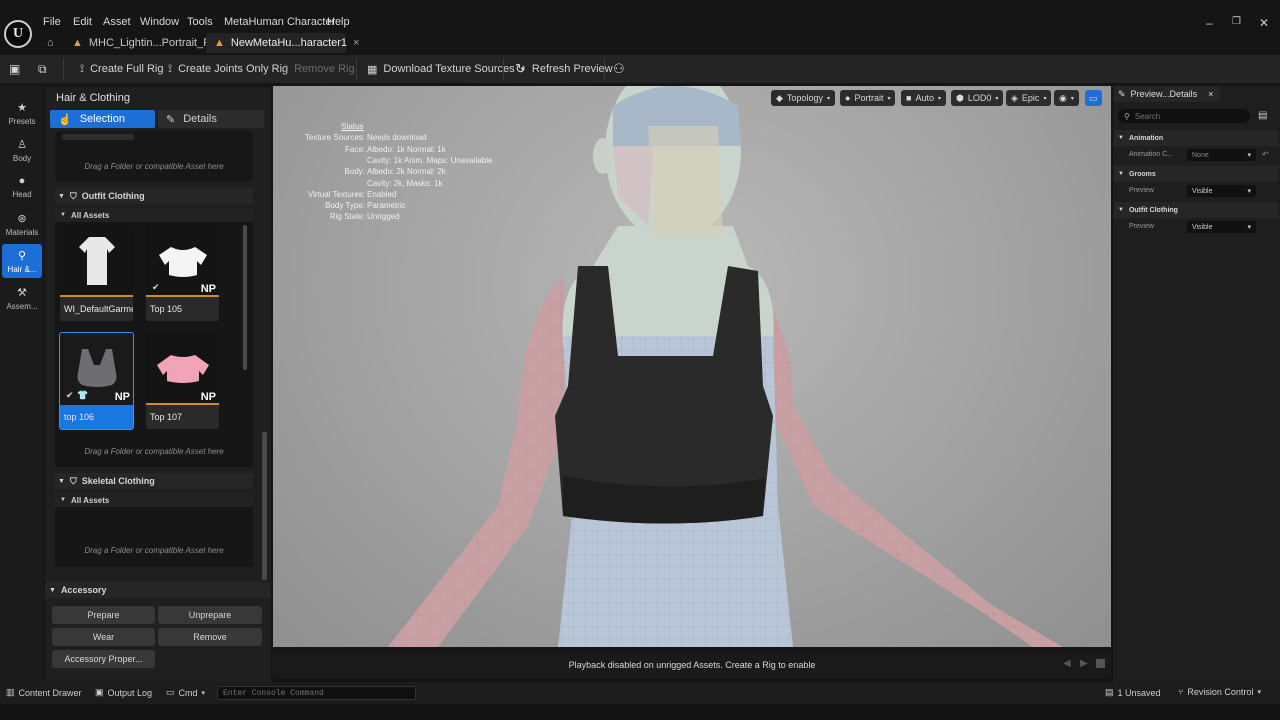 The height and width of the screenshot is (720, 1280). What do you see at coordinates (1262, 115) in the screenshot?
I see `table-view-icon: ▤` at bounding box center [1262, 115].